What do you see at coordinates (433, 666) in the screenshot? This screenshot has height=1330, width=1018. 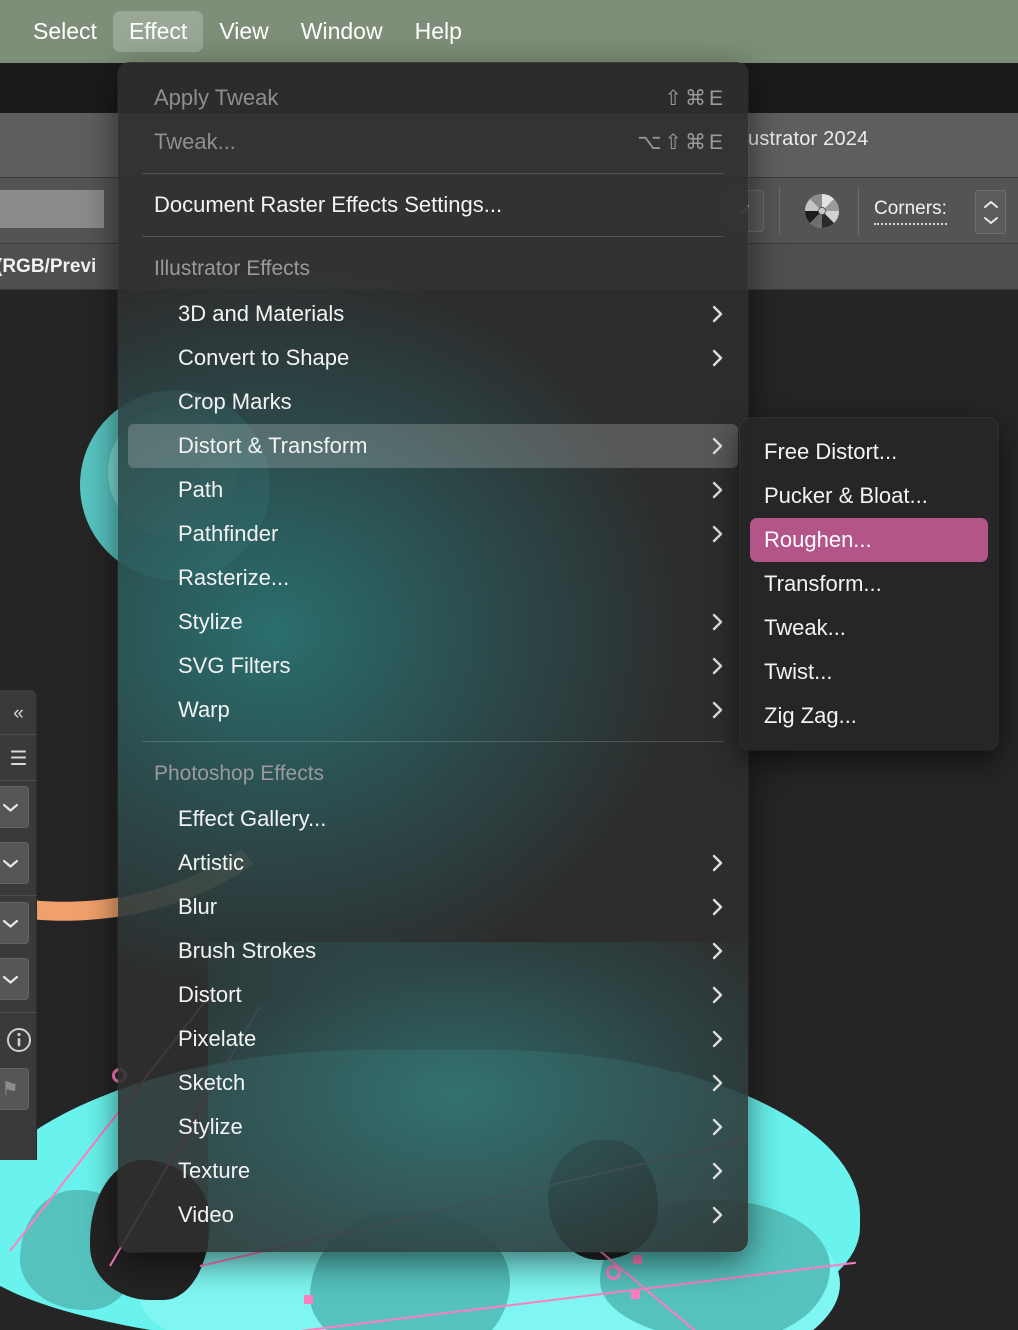 I see `menu-item-svg-filters: SVG Filters` at bounding box center [433, 666].